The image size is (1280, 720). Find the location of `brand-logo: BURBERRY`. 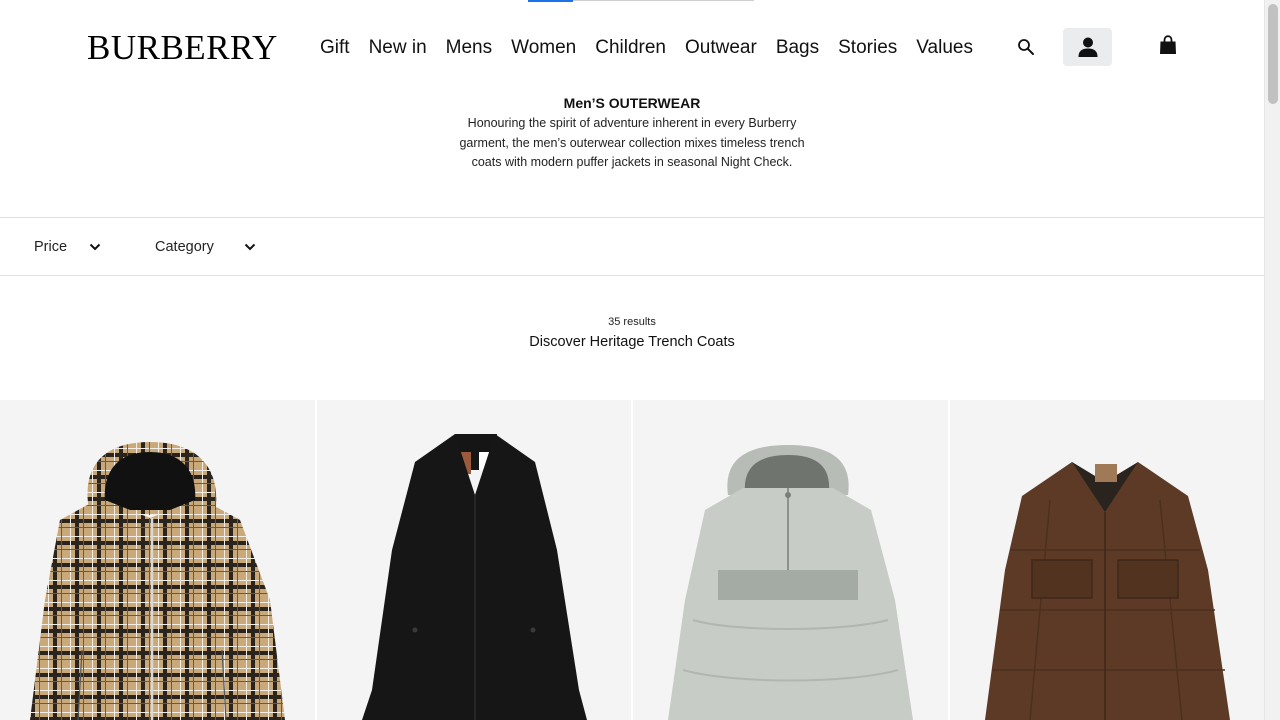

brand-logo: BURBERRY is located at coordinates (182, 48).